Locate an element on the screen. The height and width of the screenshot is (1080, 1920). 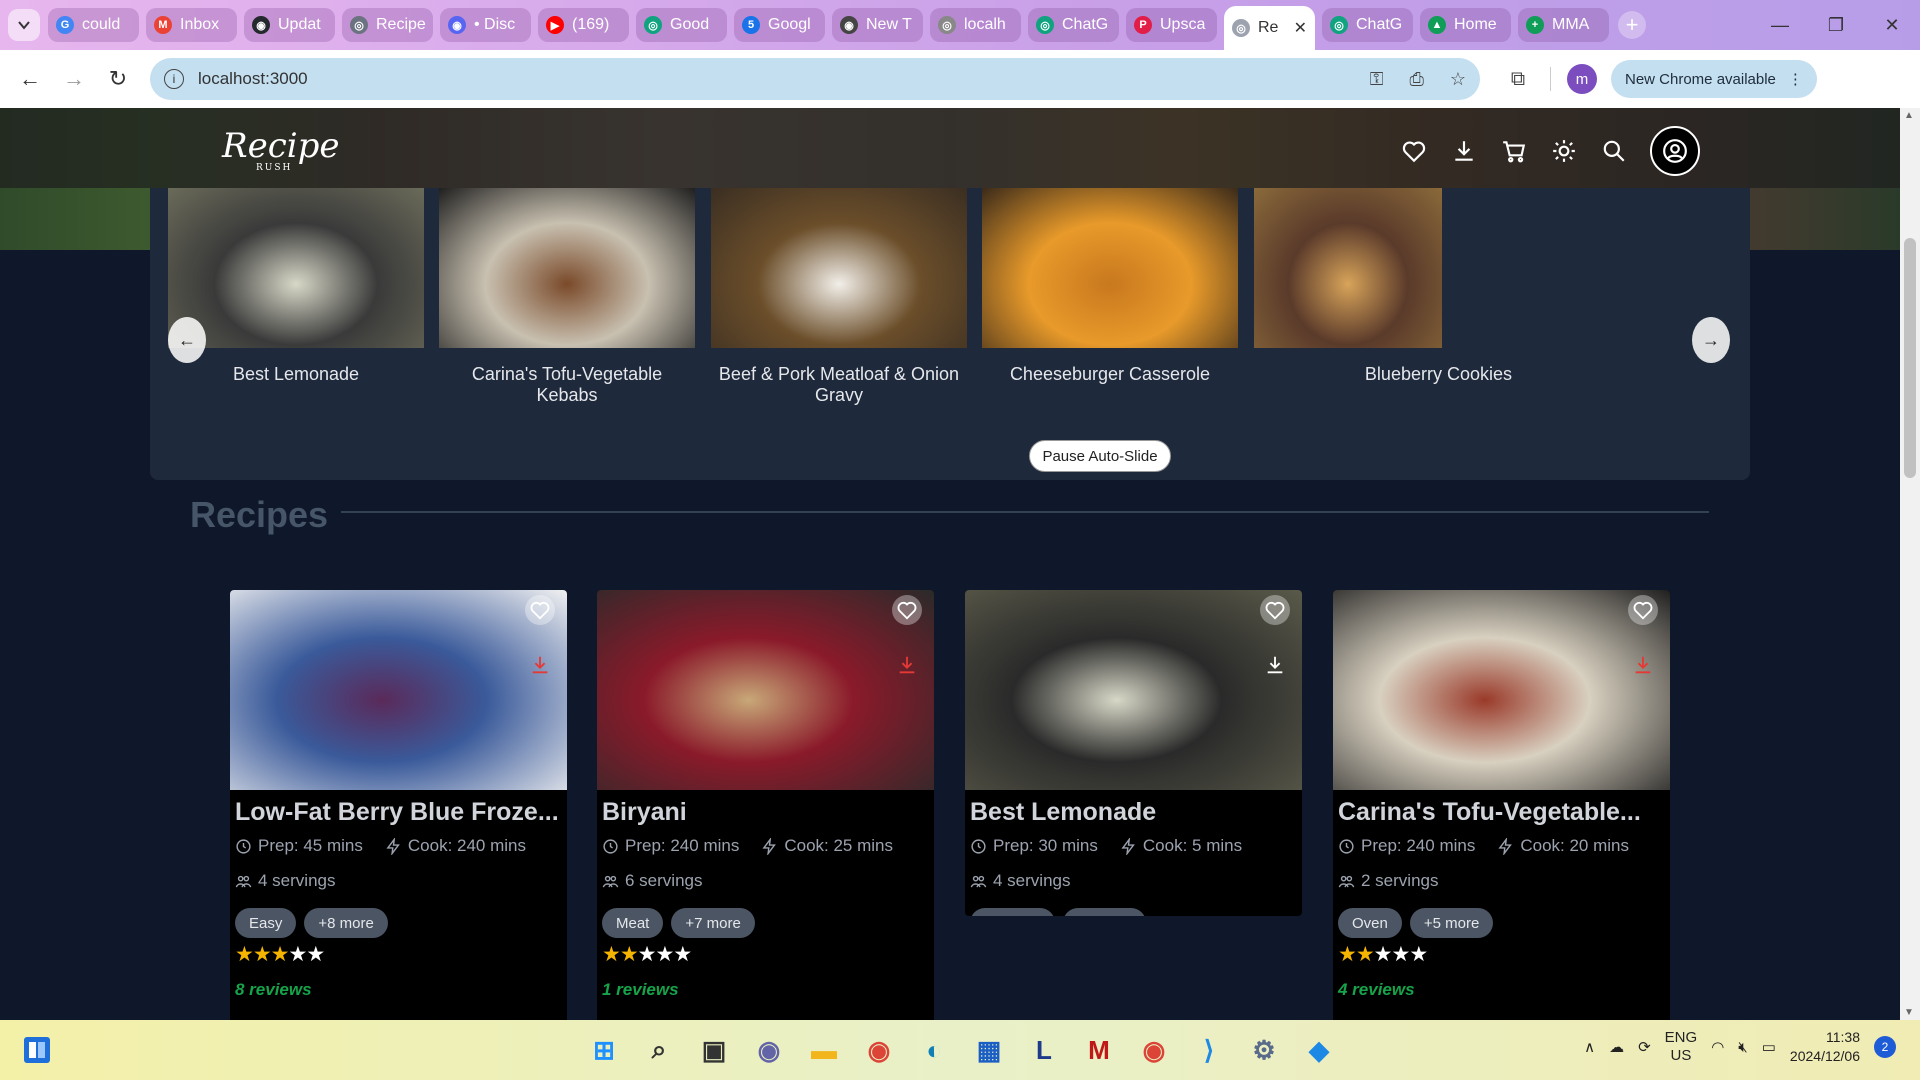
profile-avatar: m is located at coordinates (1582, 79).